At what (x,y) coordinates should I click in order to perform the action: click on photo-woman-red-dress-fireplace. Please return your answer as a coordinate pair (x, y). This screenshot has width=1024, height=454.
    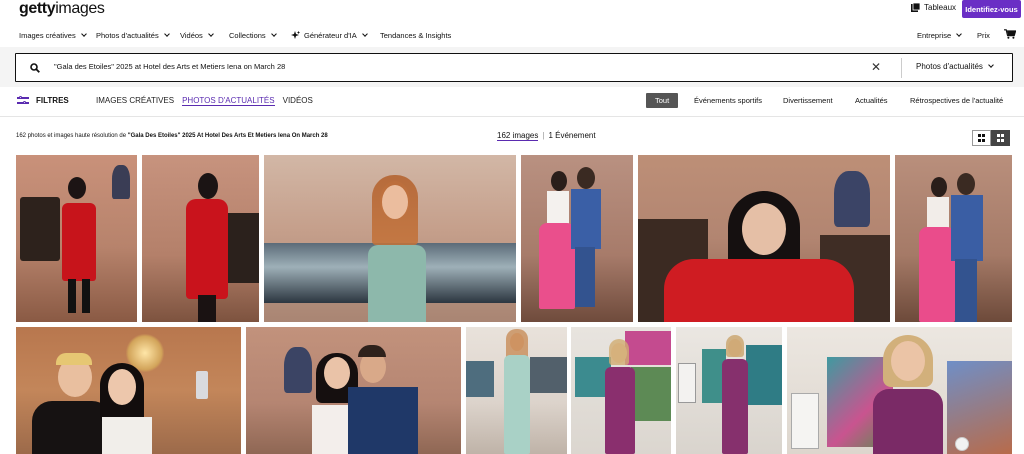
    Looking at the image, I should click on (76, 238).